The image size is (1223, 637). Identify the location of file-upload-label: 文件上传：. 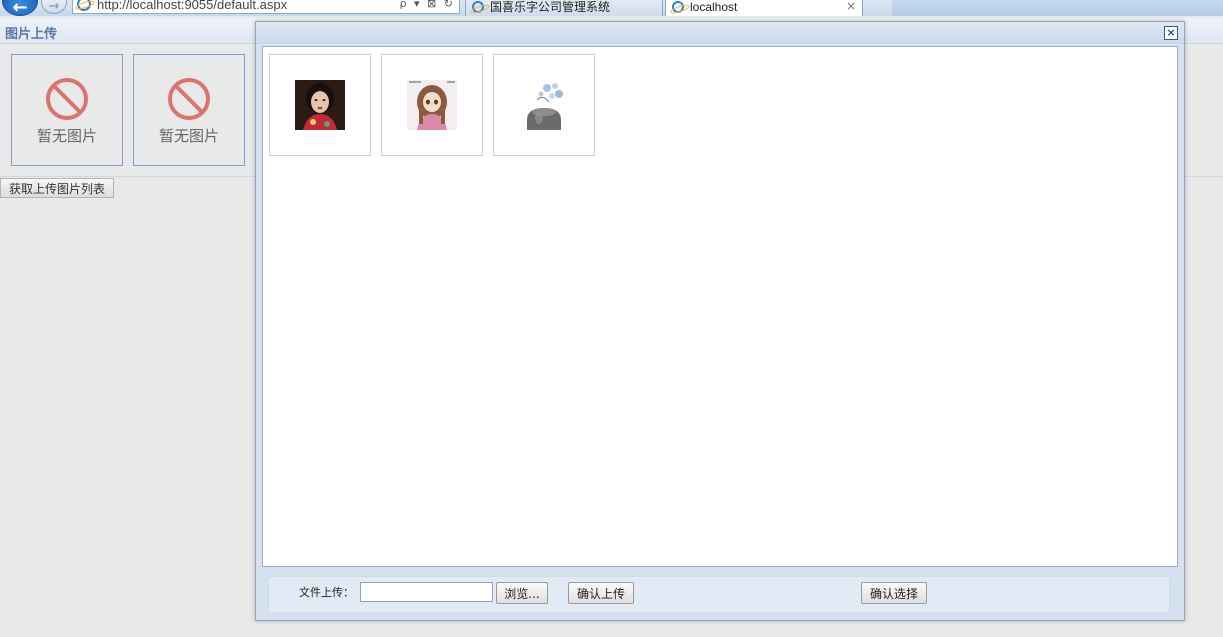
(326, 592).